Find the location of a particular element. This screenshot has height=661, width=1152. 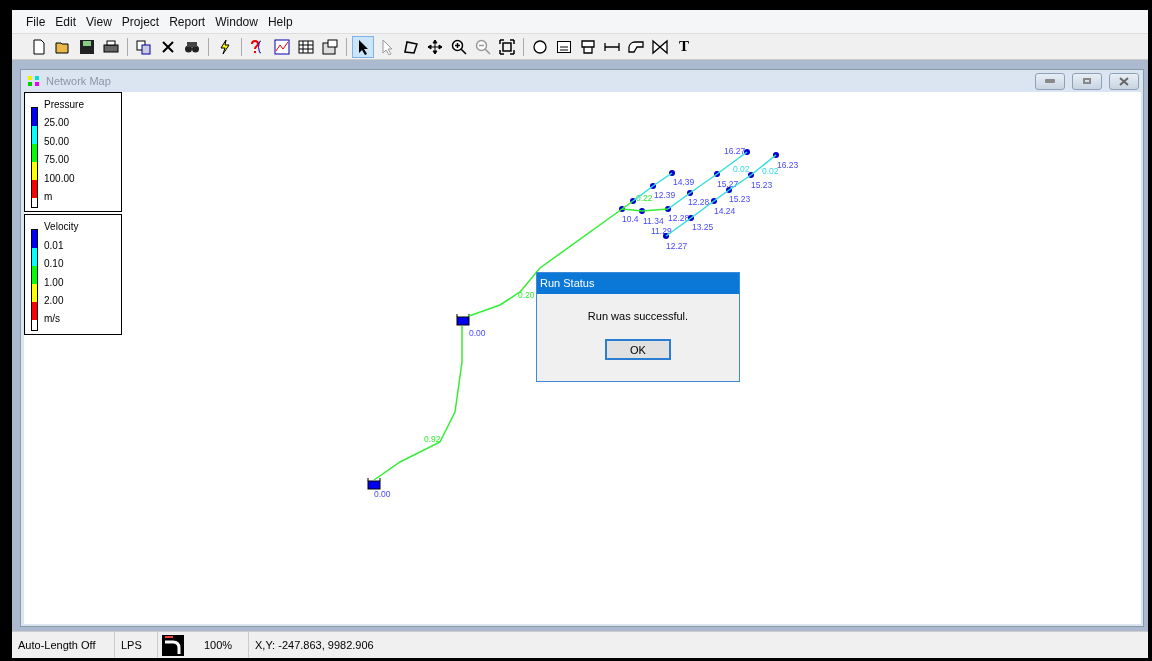

zoom-out-icon is located at coordinates (483, 46).